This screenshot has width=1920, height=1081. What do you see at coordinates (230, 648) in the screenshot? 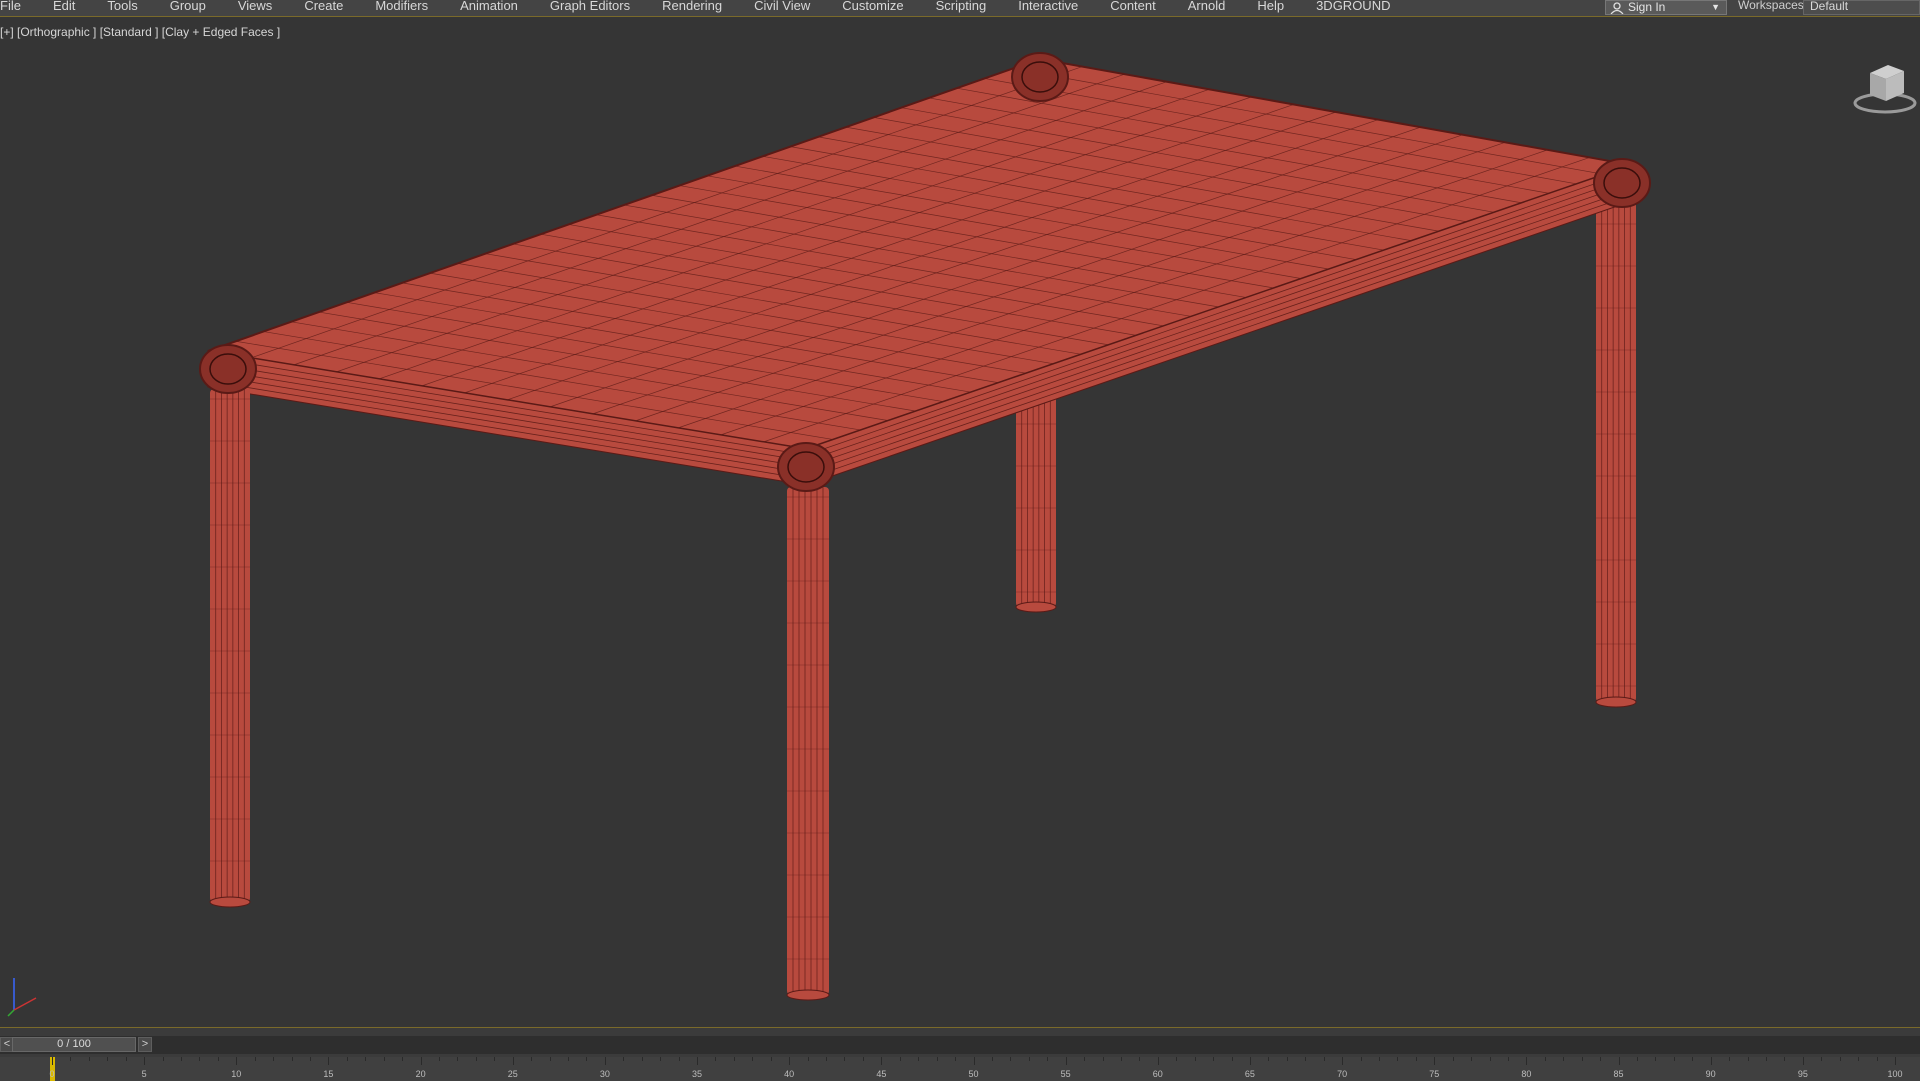
I see `table-leg-front-left` at bounding box center [230, 648].